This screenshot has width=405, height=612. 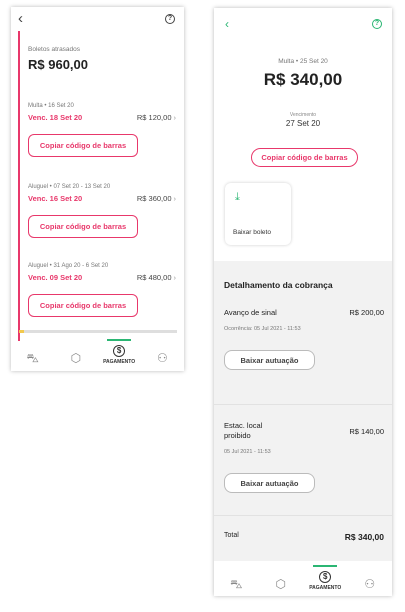 I want to click on total-value: R$ 340,00, so click(x=364, y=537).